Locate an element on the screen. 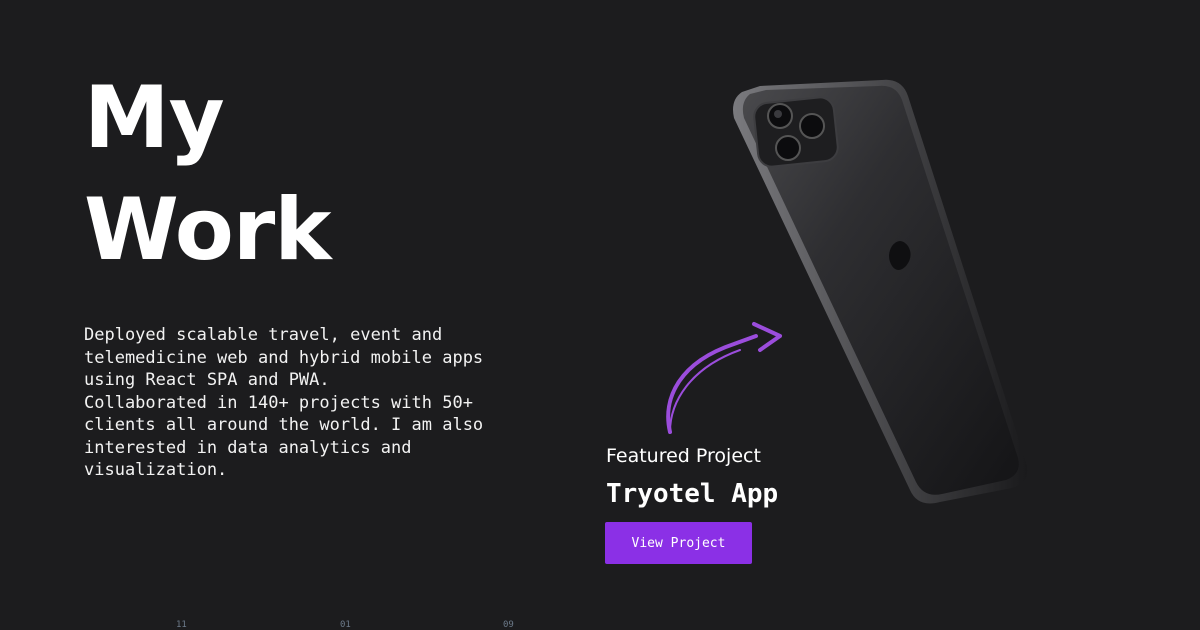 The width and height of the screenshot is (1200, 630). arrow-shaft is located at coordinates (712, 384).